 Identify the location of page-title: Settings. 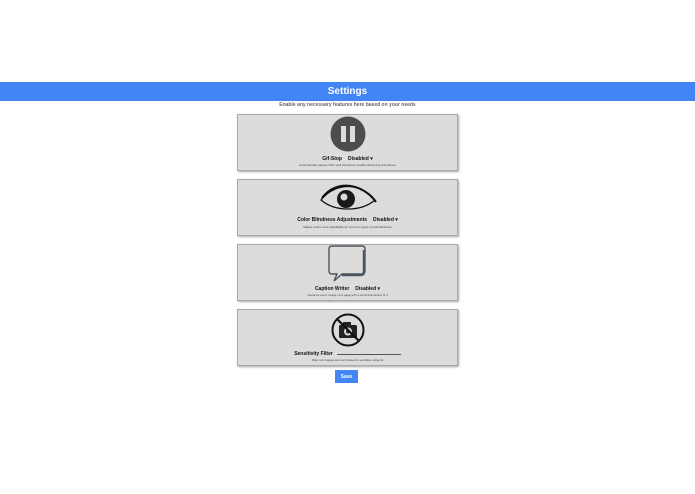
(347, 91).